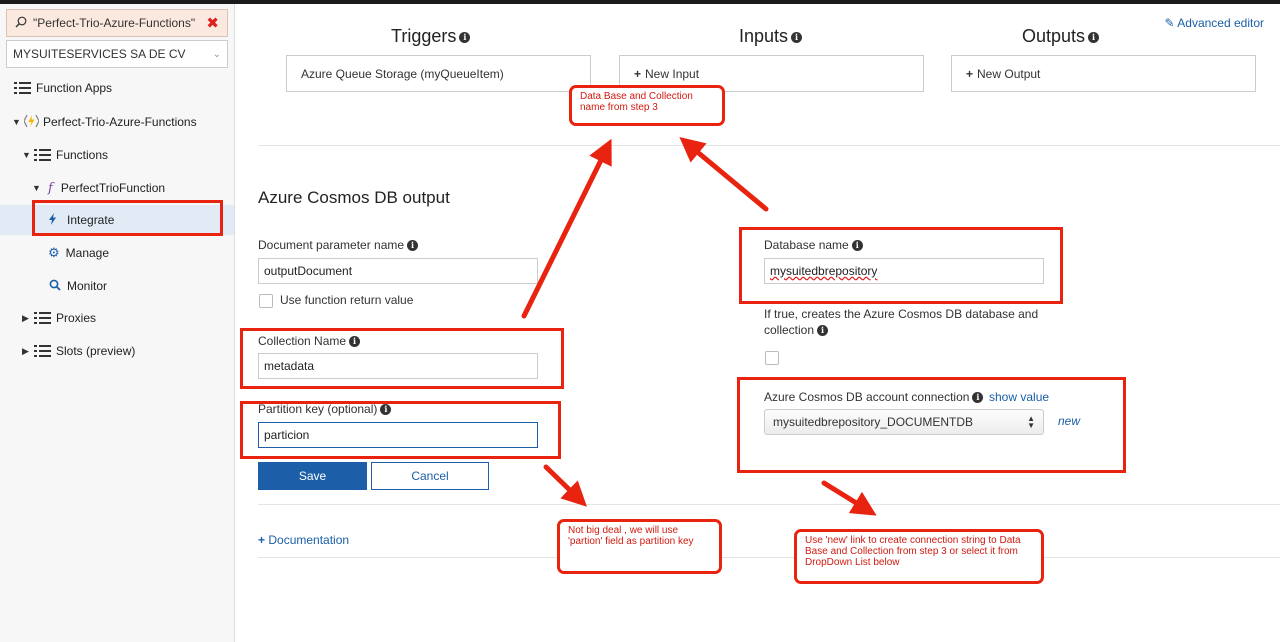 This screenshot has width=1280, height=642. I want to click on highlight-database, so click(901, 265).